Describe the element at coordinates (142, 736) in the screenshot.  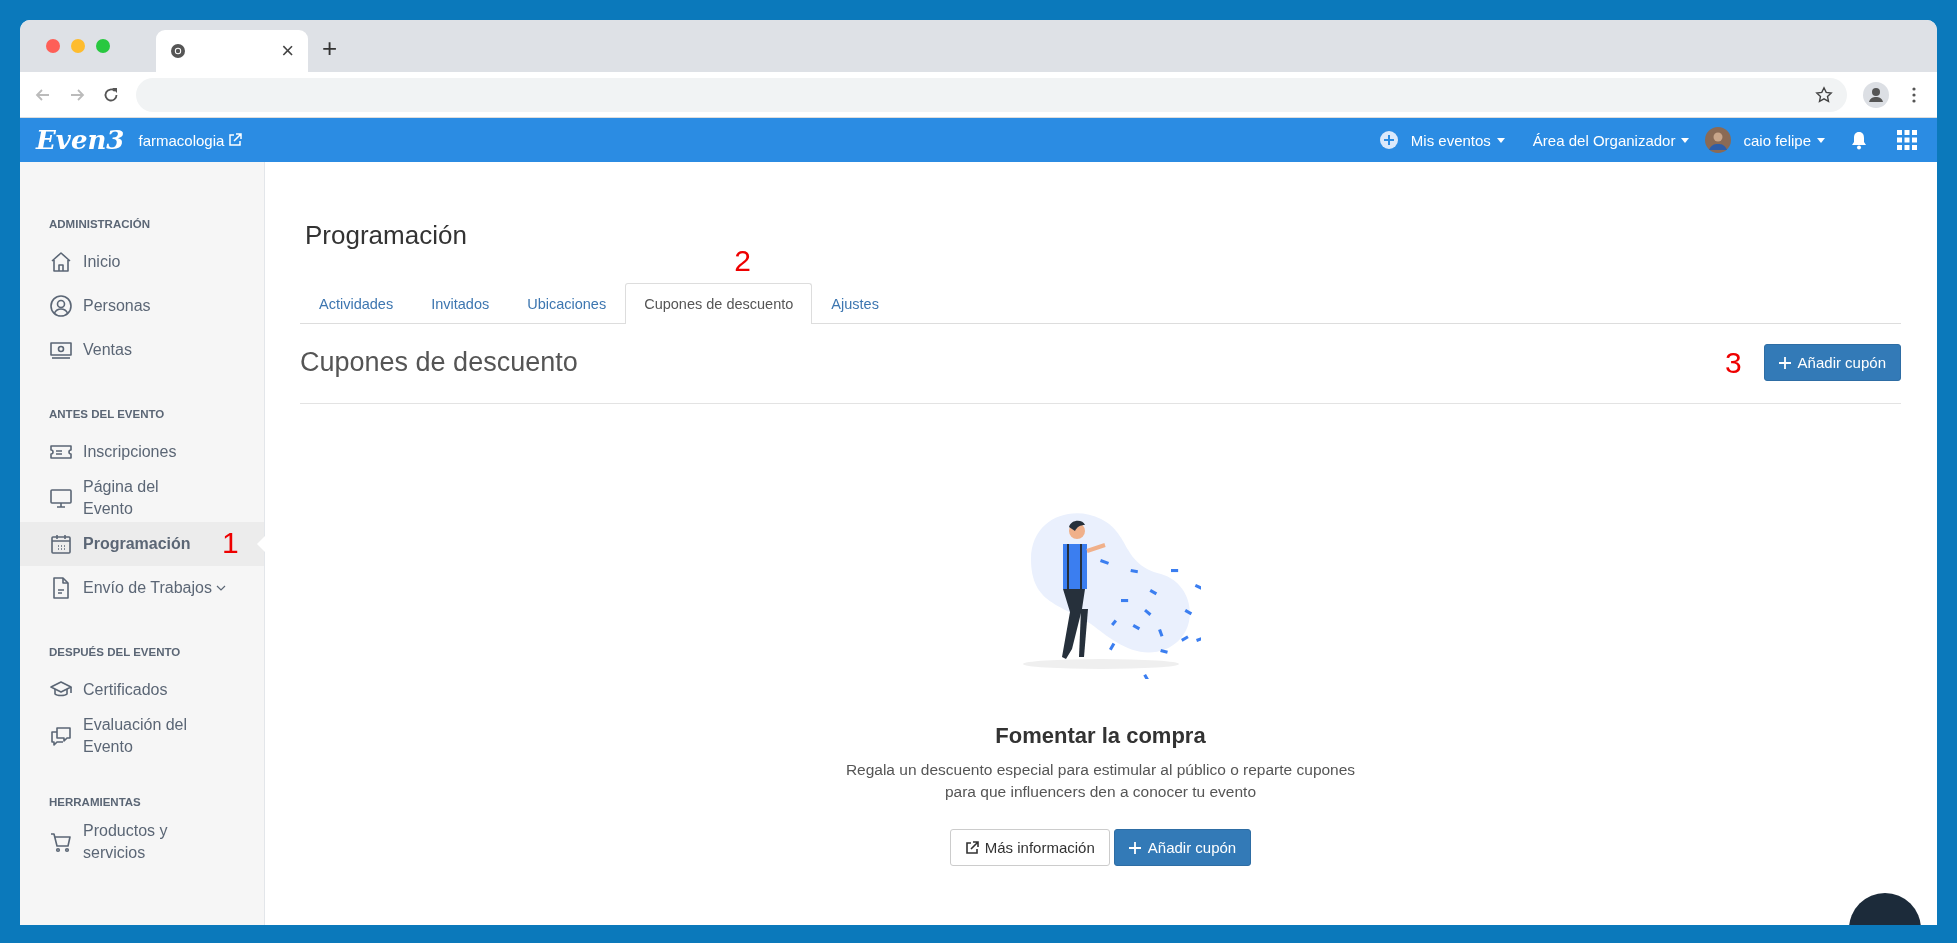
I see `sidebar-item: Evaluación del Evento` at that location.